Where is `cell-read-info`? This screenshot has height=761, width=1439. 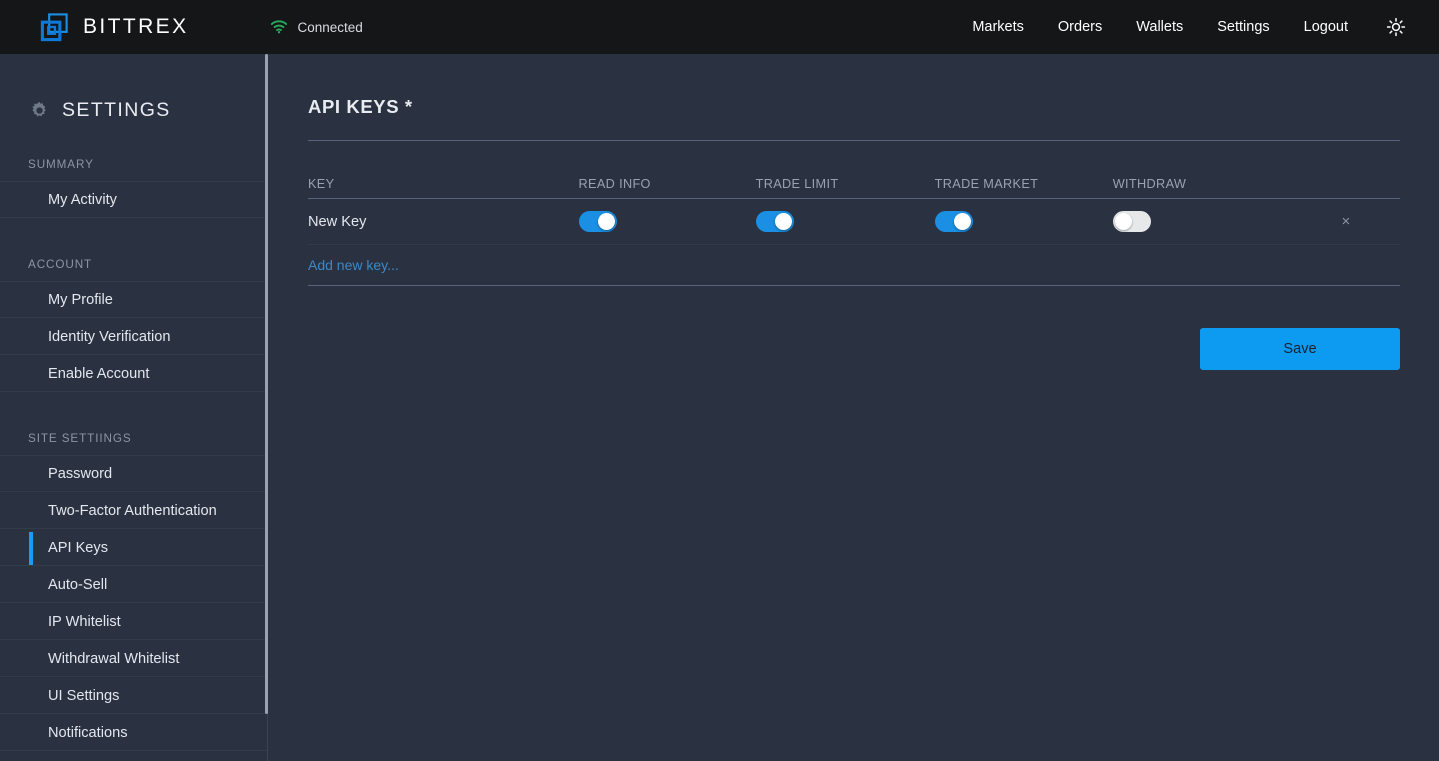
cell-read-info is located at coordinates (667, 221).